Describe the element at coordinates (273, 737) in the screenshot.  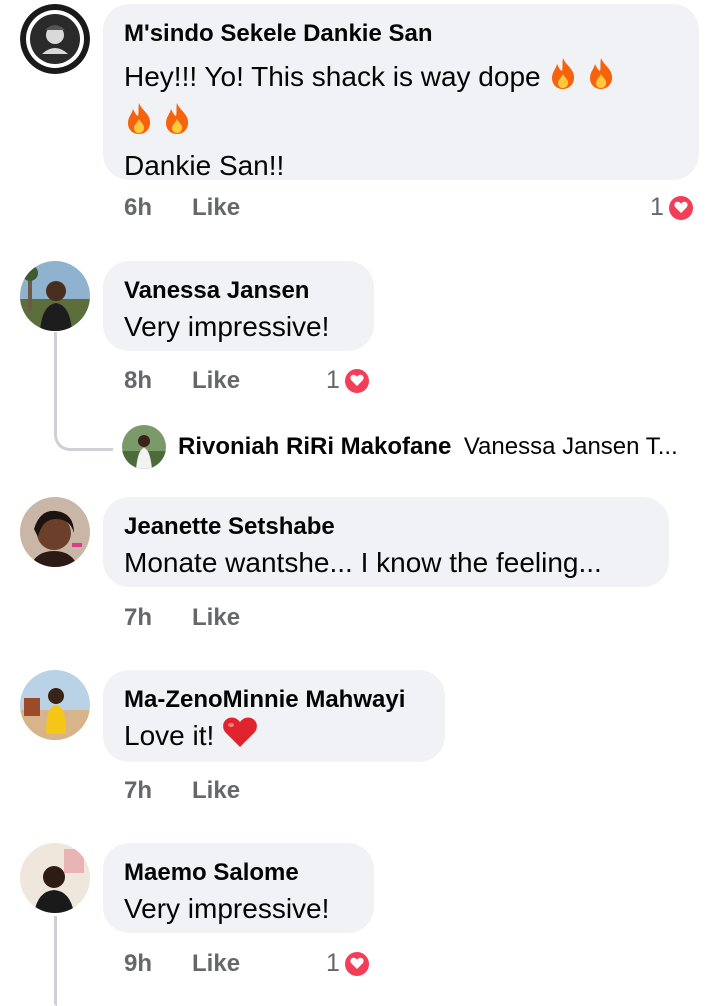
I see `comment-text: Love it!` at that location.